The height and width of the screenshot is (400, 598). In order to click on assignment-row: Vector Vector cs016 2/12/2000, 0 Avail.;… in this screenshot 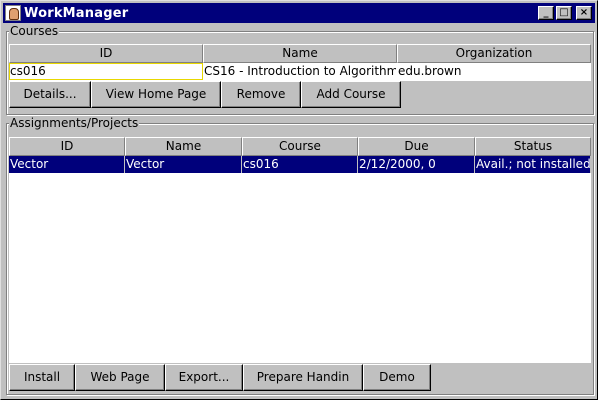, I will do `click(300, 164)`.